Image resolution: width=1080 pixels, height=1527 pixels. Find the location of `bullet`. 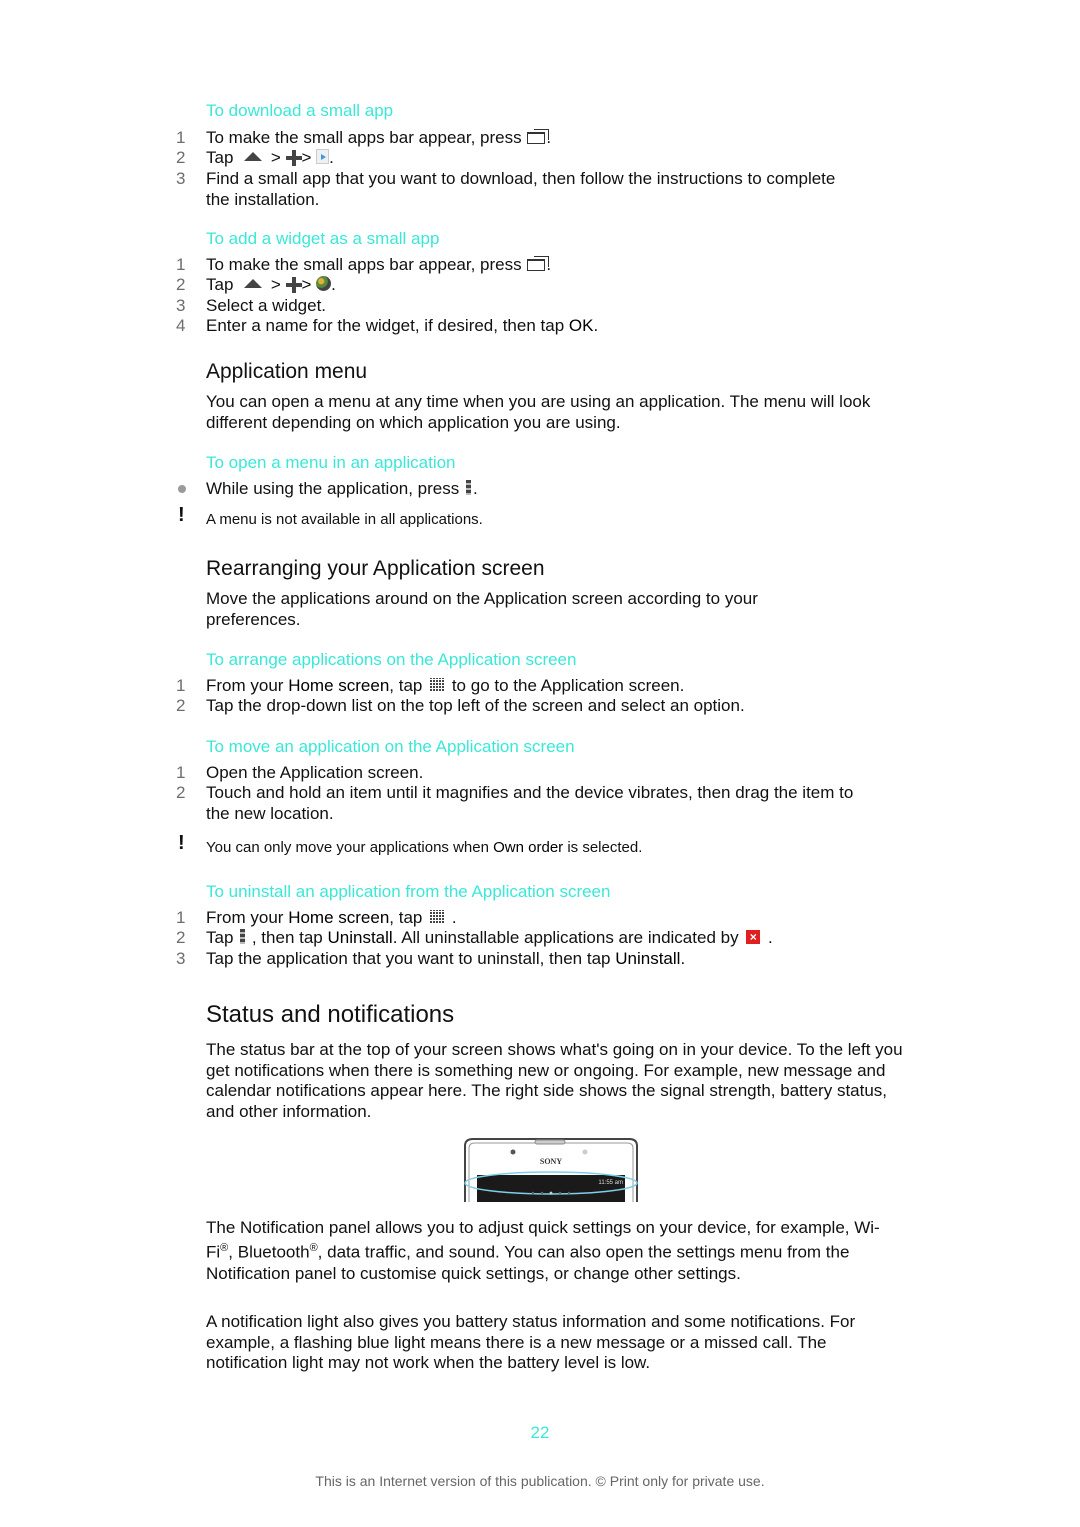

bullet is located at coordinates (182, 489).